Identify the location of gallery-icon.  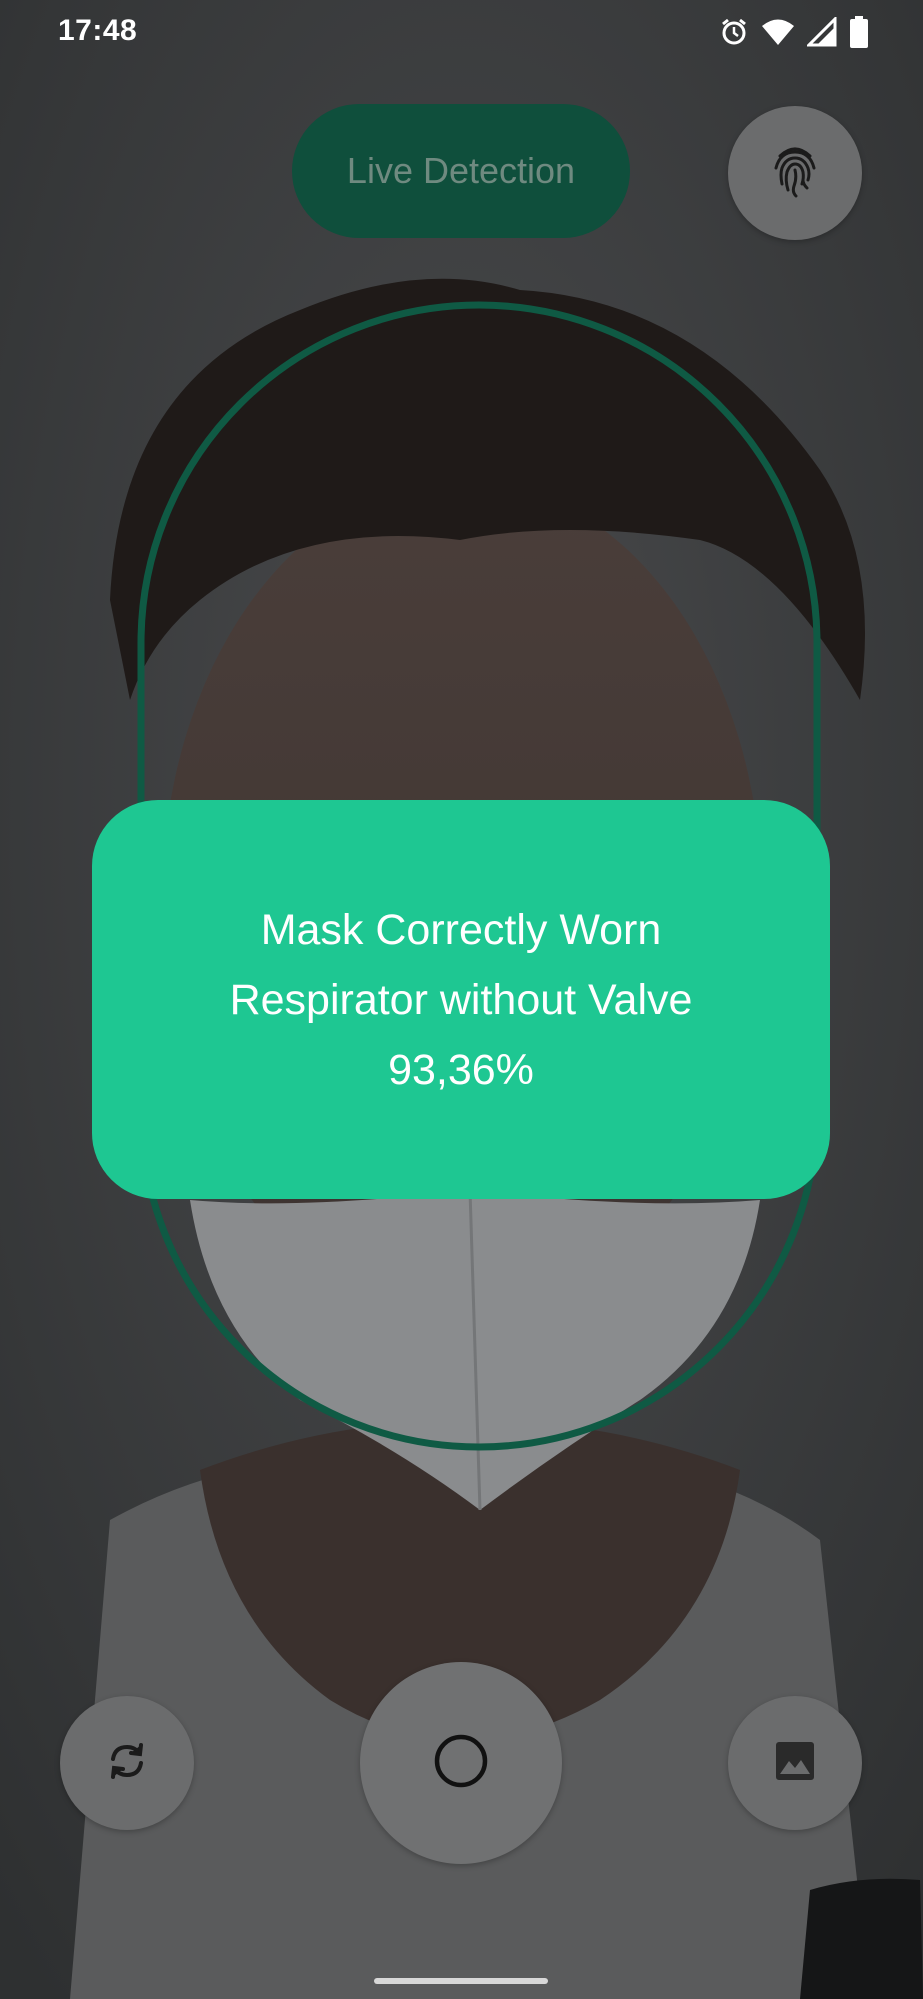
(795, 1763).